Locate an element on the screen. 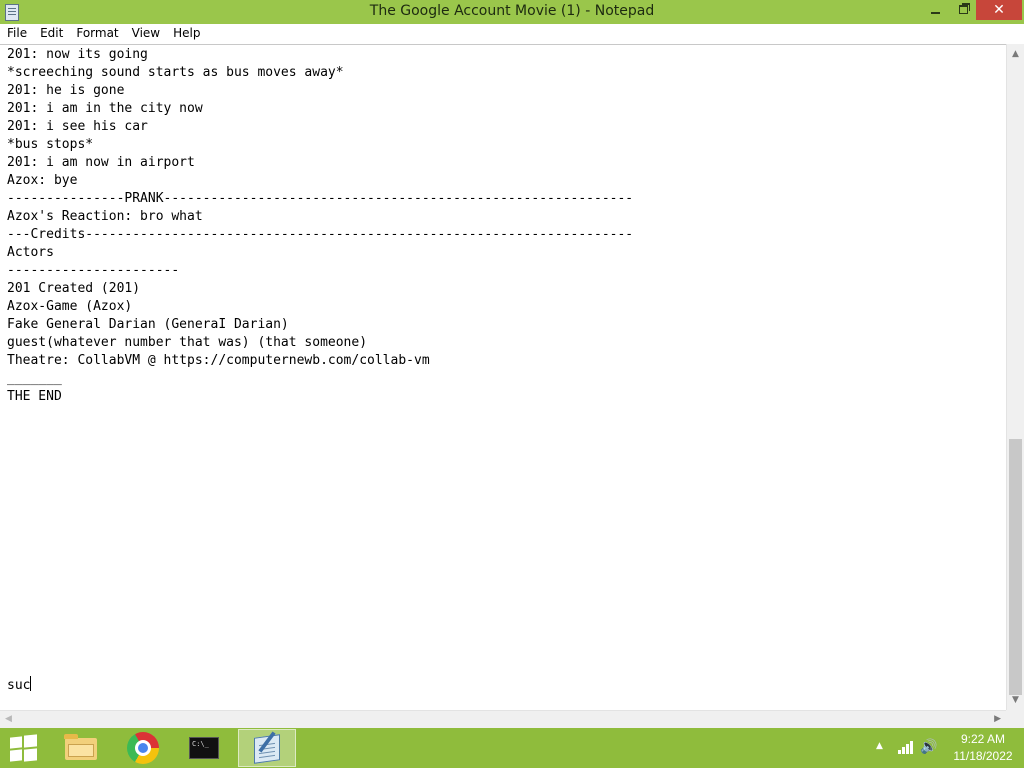 Image resolution: width=1024 pixels, height=781 pixels. text-line: _______ is located at coordinates (320, 379).